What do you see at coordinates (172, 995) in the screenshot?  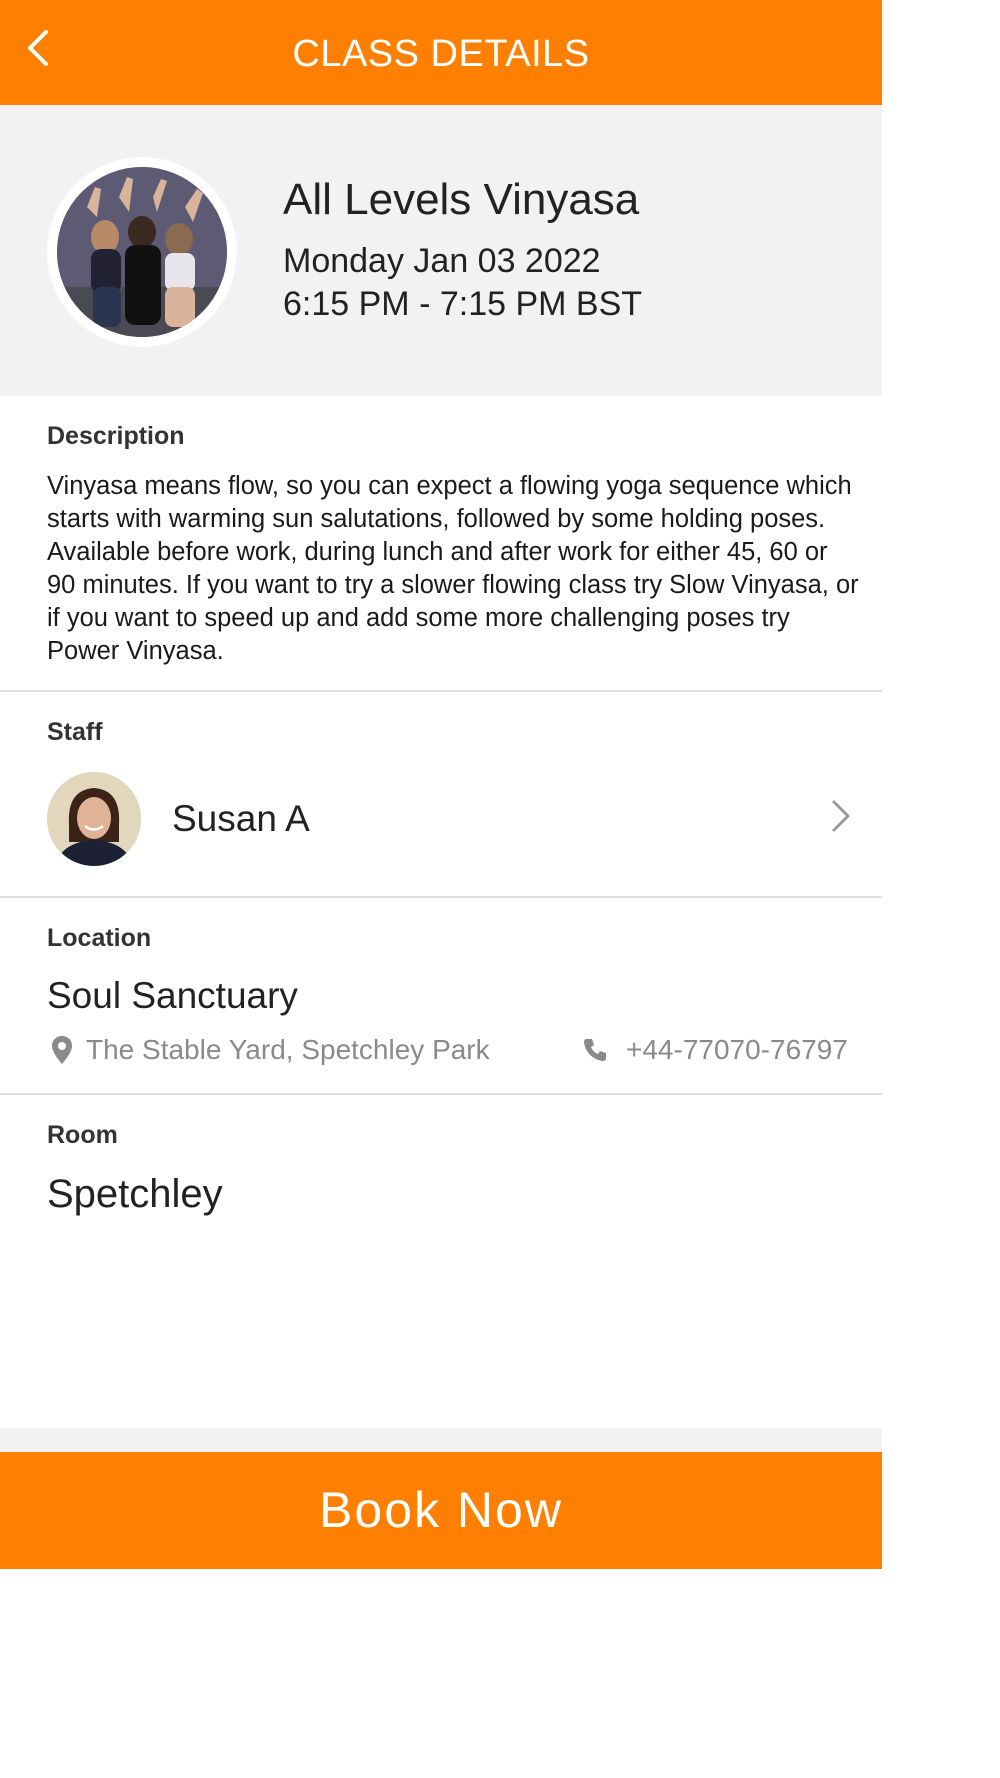 I see `location-name: Soul Sanctuary` at bounding box center [172, 995].